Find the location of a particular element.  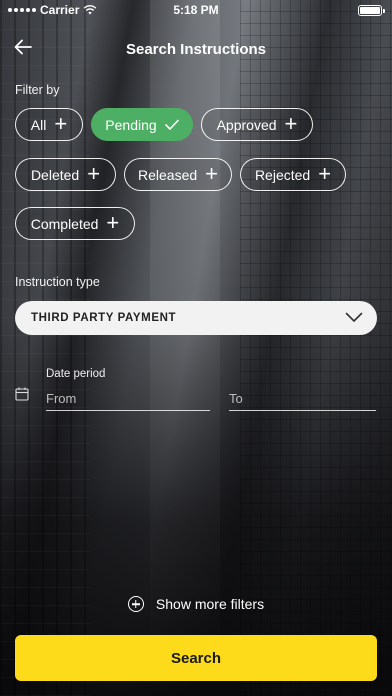

chip-label: Deleted is located at coordinates (55, 174).